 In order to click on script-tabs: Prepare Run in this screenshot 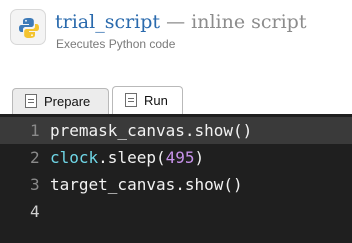, I will do `click(176, 100)`.